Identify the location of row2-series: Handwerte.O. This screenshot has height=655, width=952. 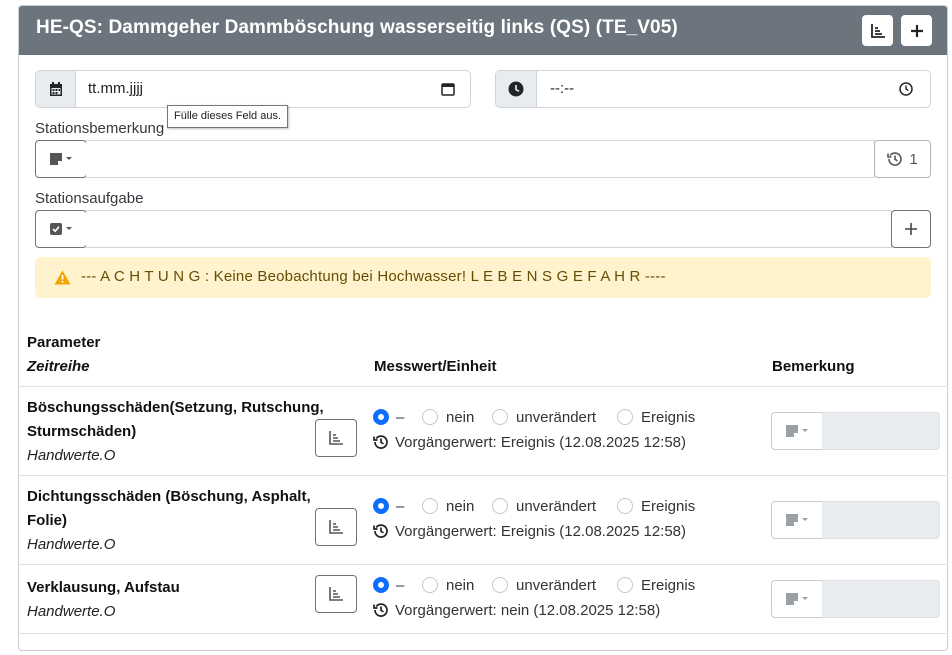
(71, 544).